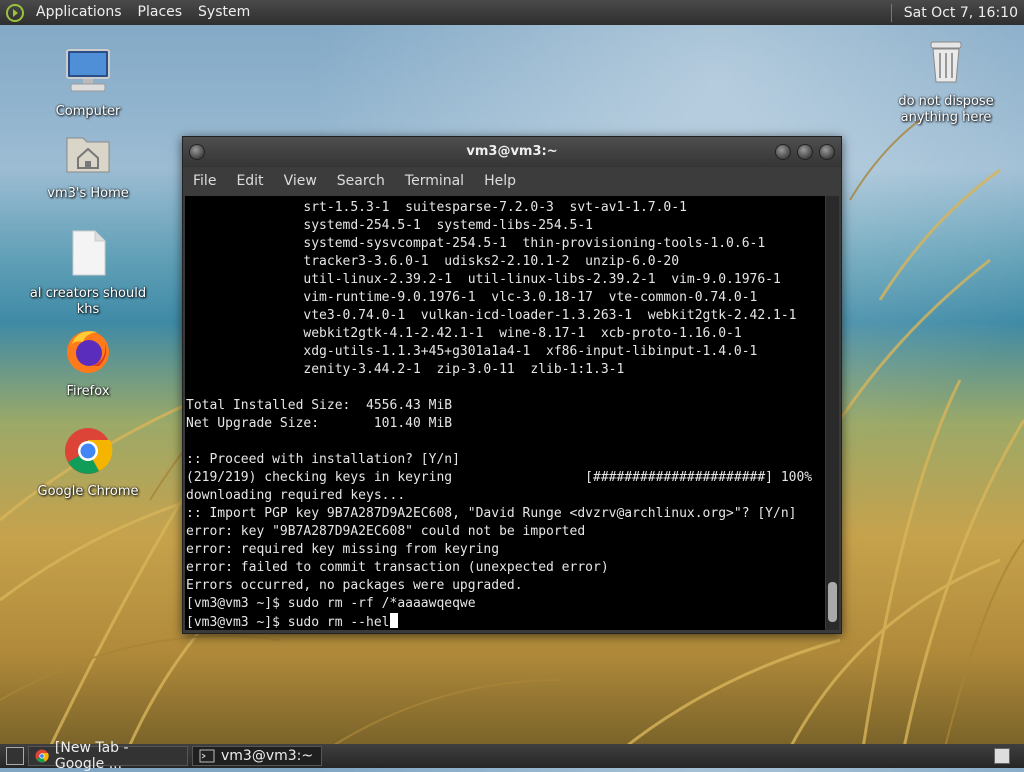 The image size is (1024, 772). What do you see at coordinates (894, 12) in the screenshot?
I see `panel-separator` at bounding box center [894, 12].